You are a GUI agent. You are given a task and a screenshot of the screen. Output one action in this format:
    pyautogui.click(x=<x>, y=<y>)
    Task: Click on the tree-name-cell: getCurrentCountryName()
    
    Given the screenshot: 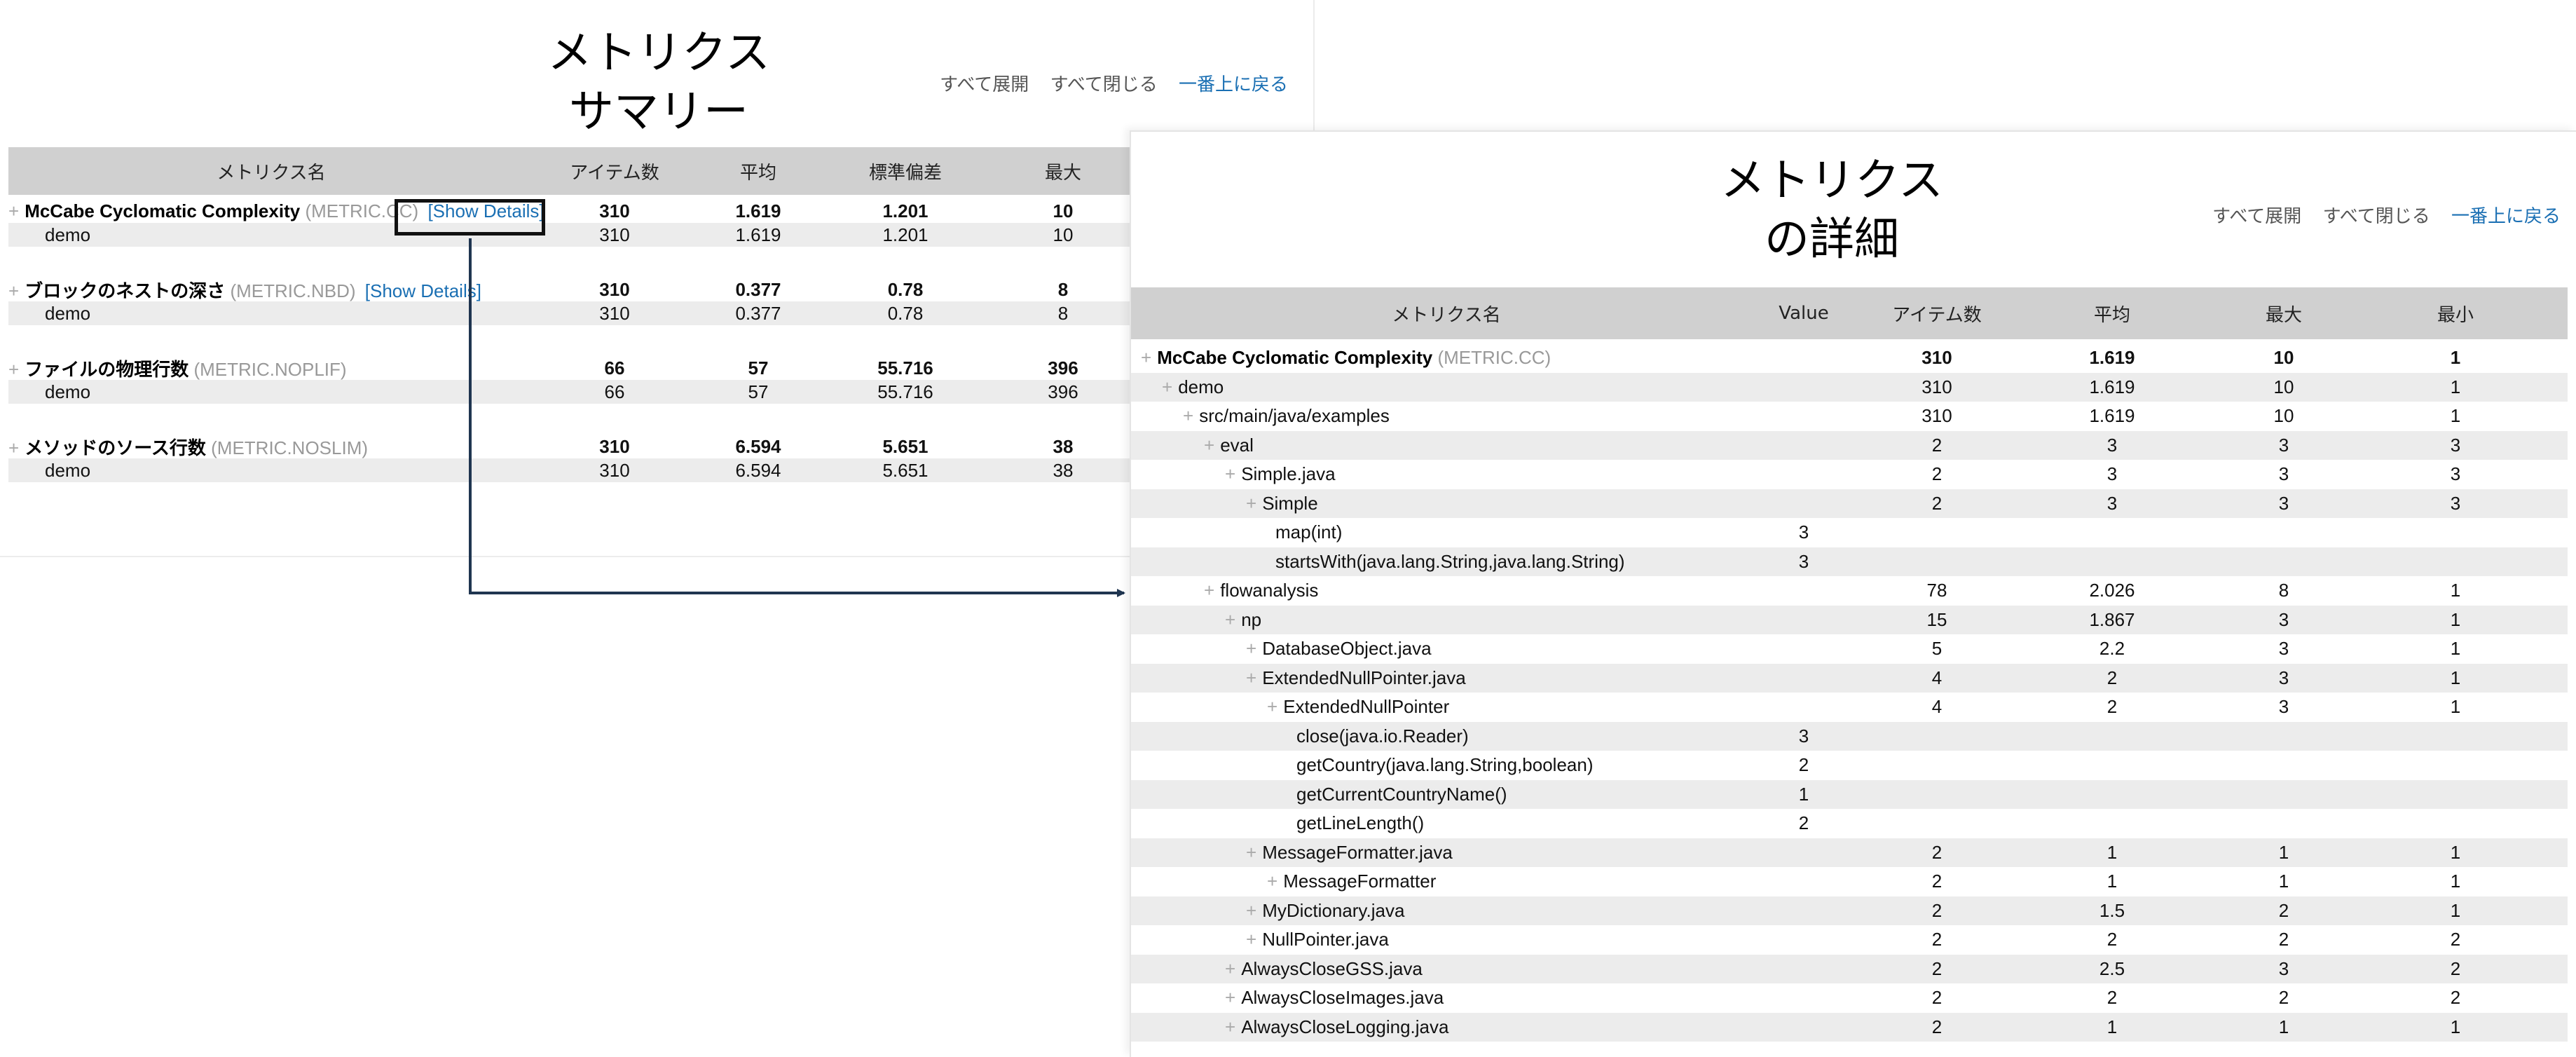 What is the action you would take?
    pyautogui.click(x=1447, y=794)
    